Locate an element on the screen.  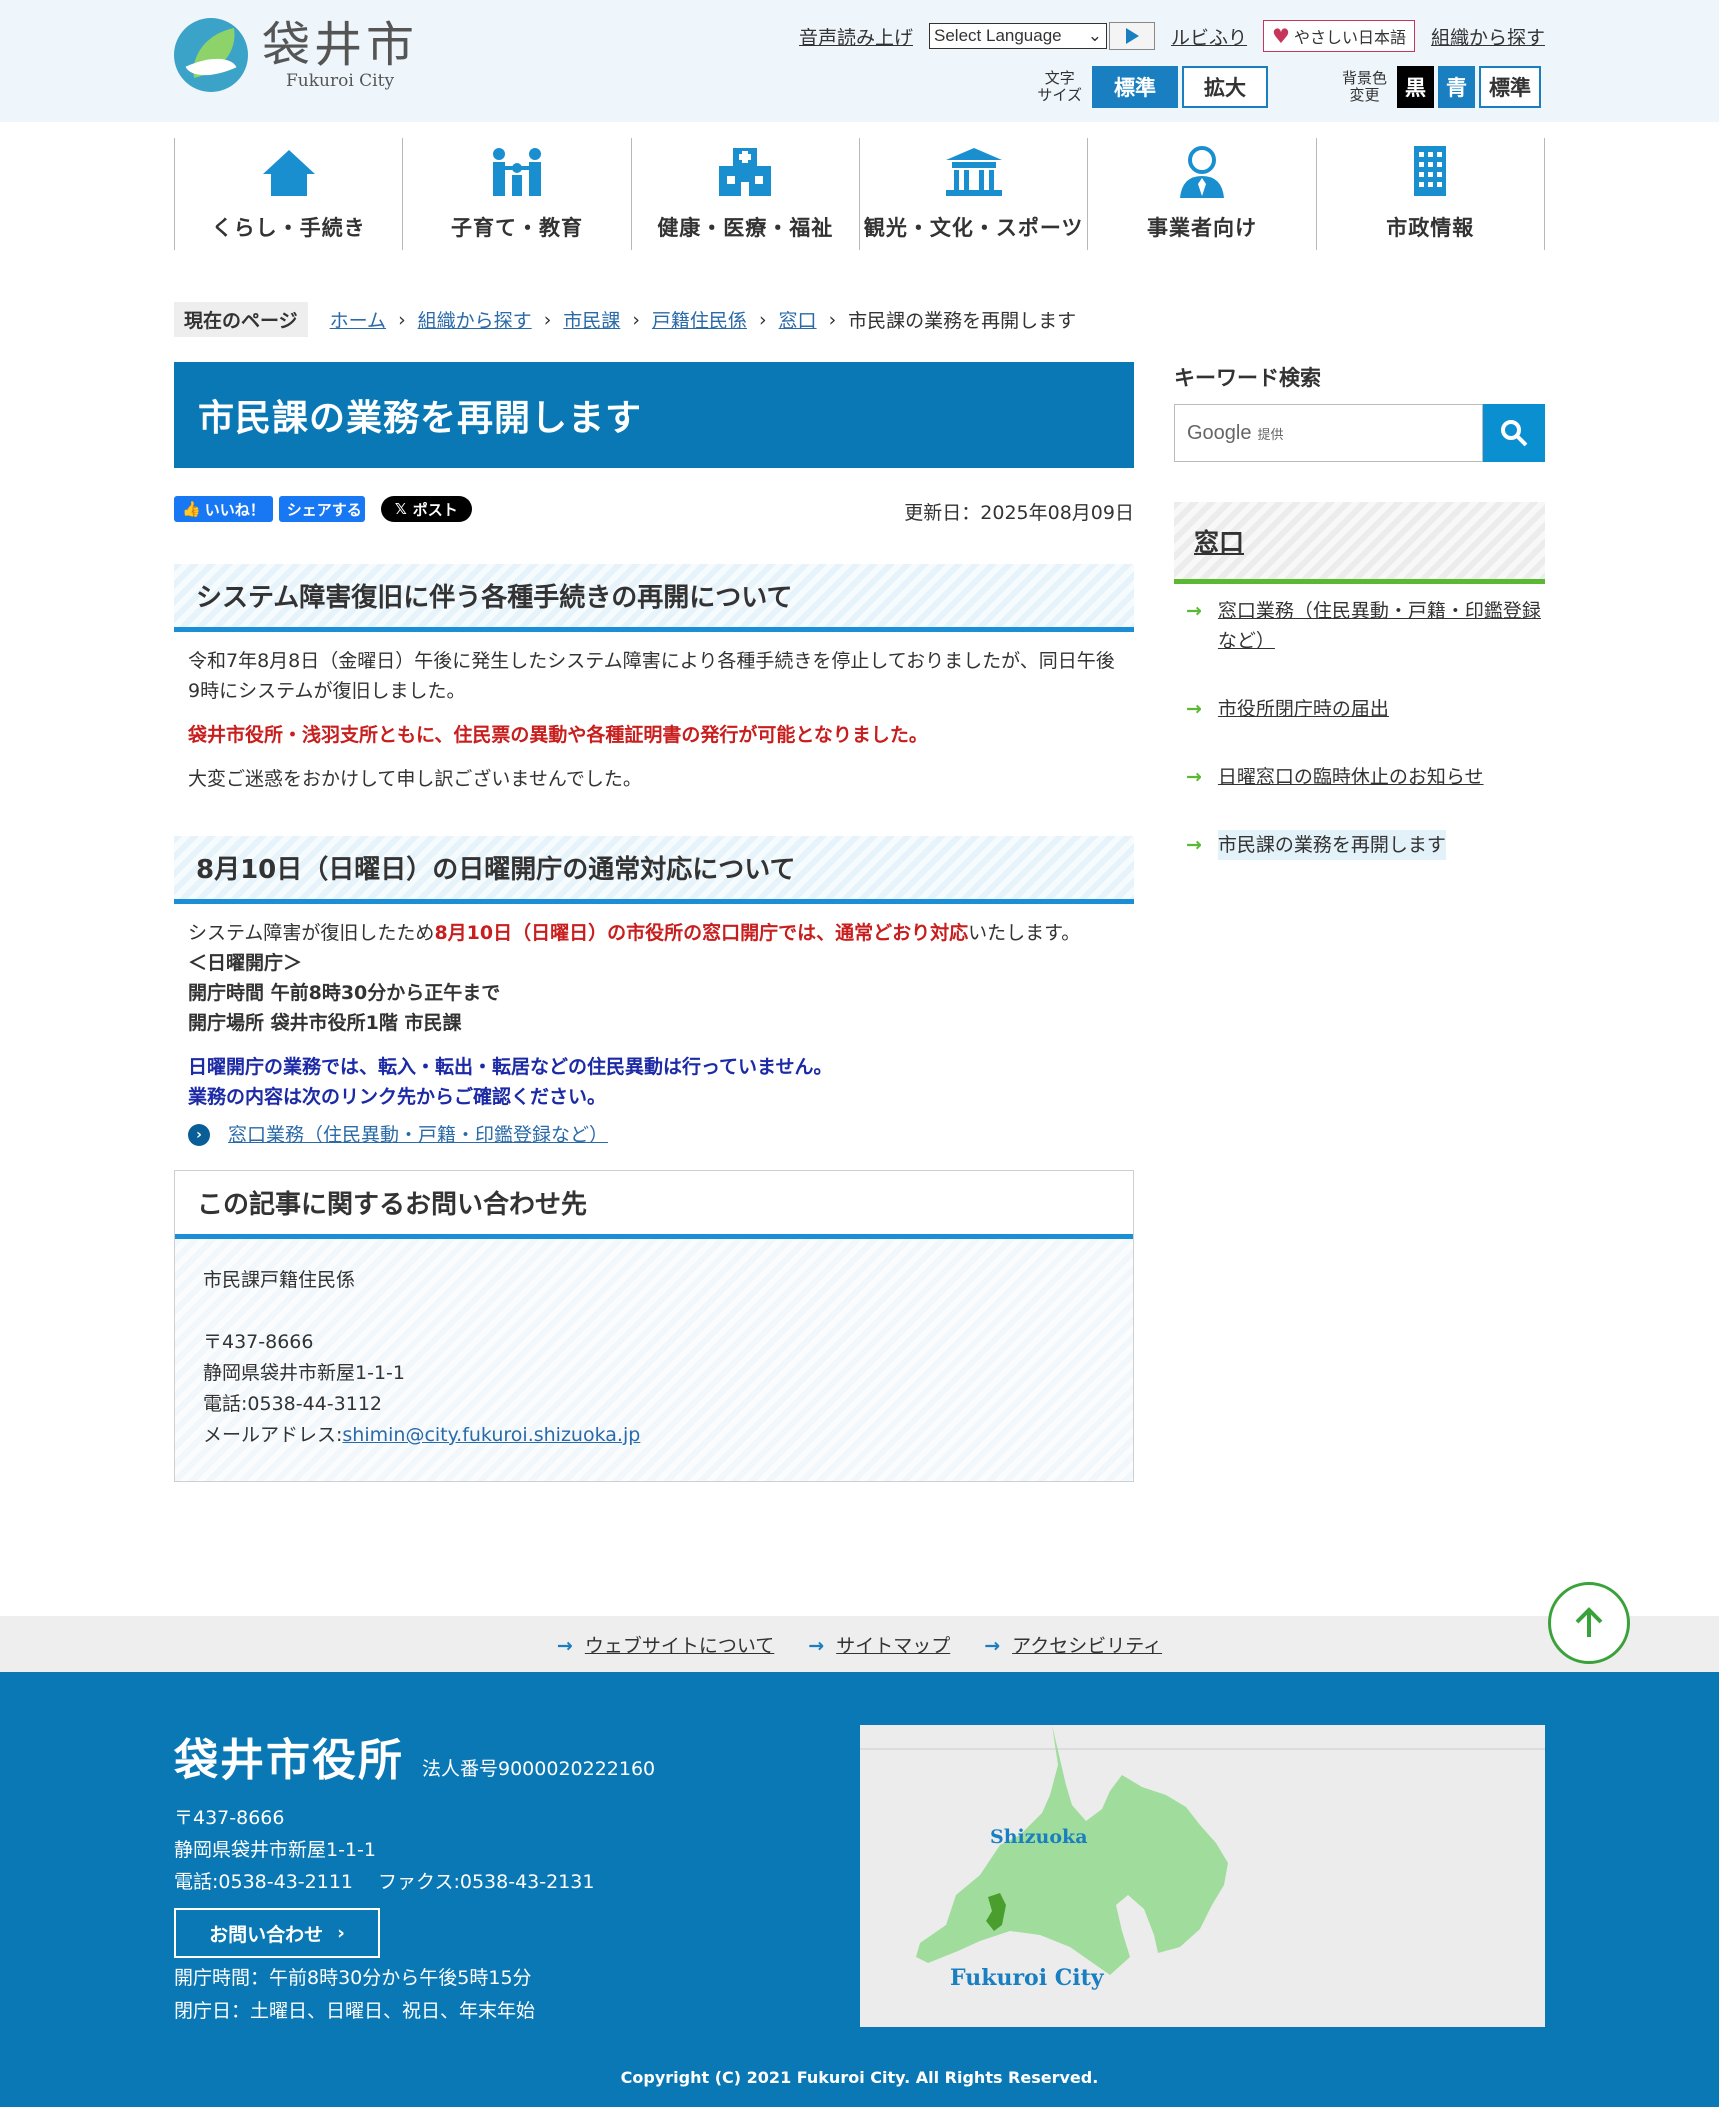
nav-business: 事業者向け is located at coordinates (1201, 194).